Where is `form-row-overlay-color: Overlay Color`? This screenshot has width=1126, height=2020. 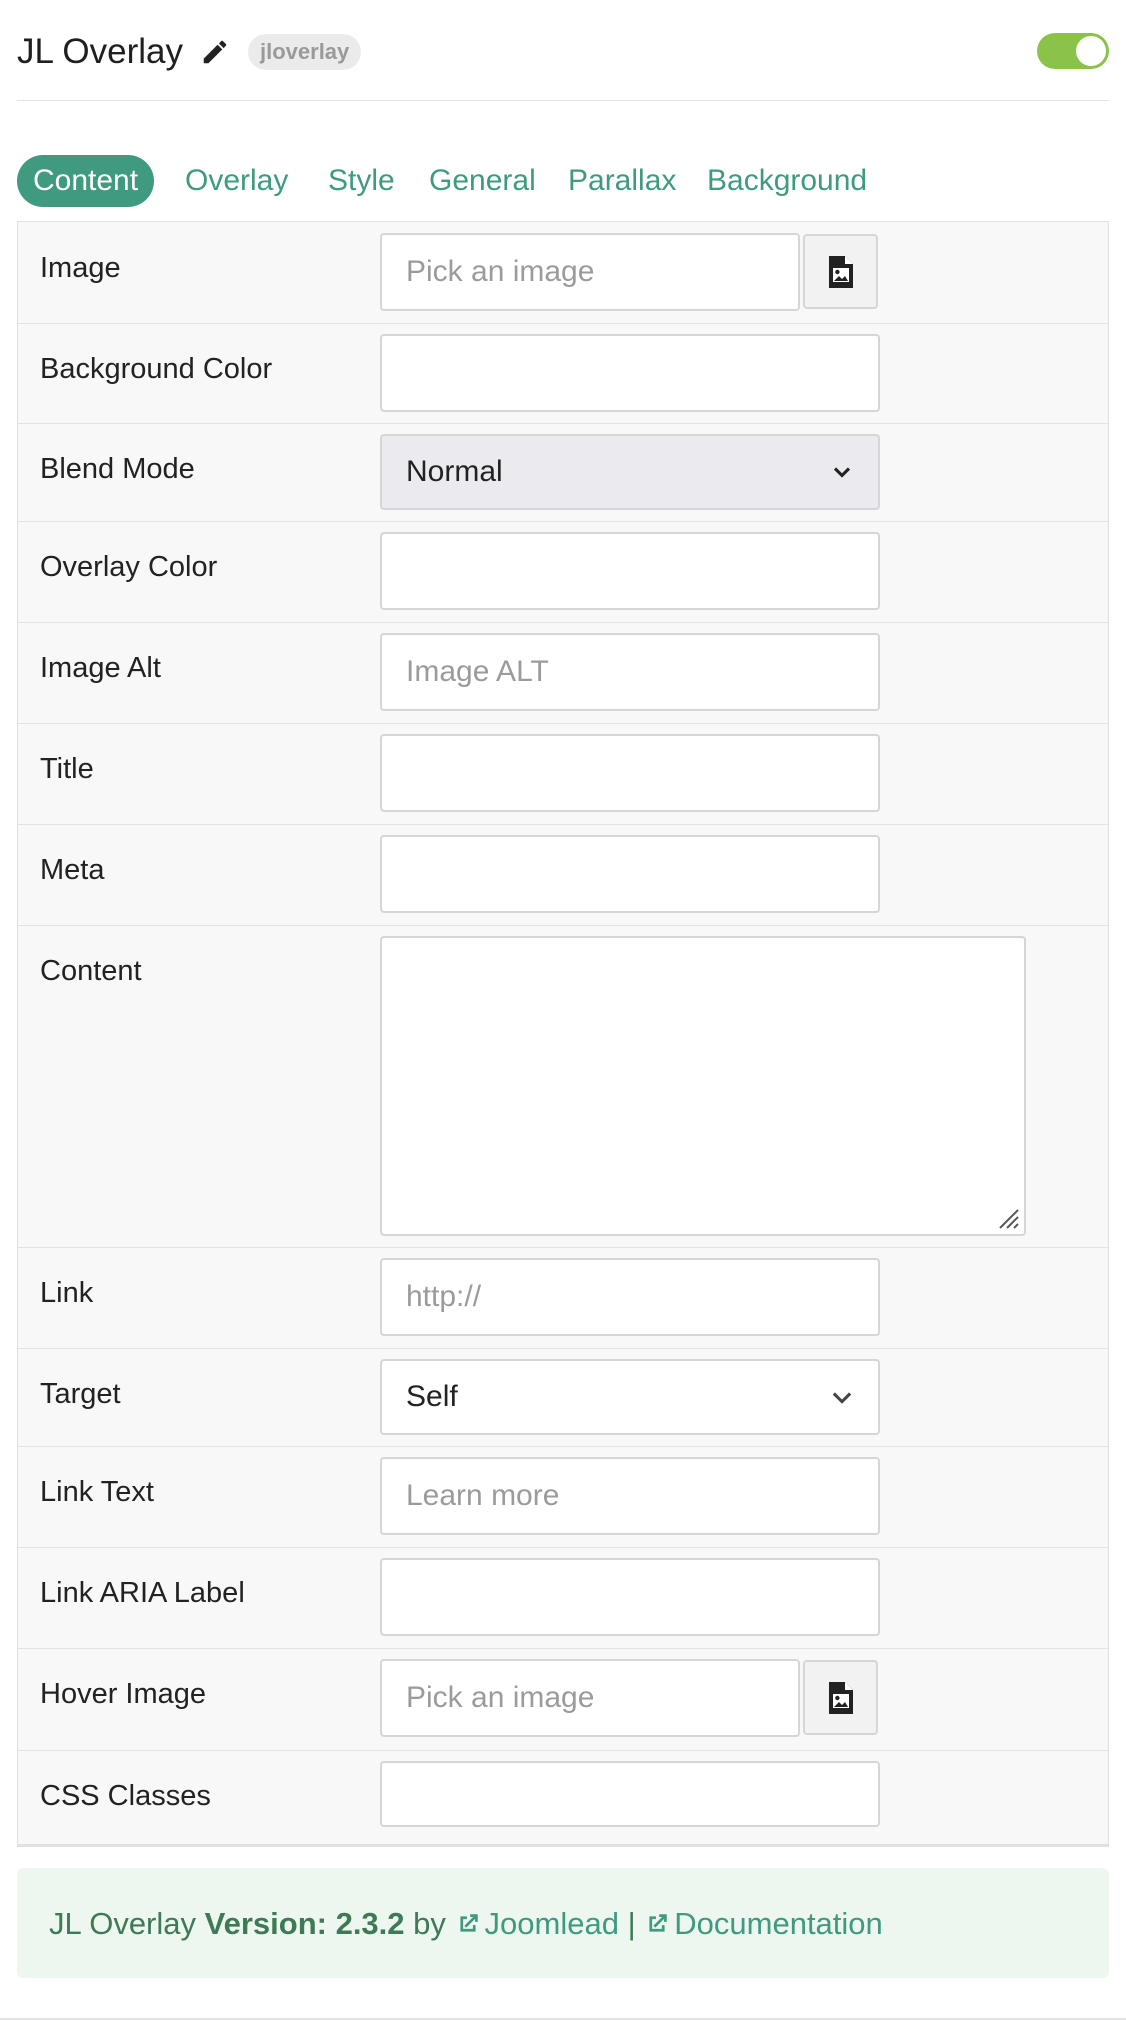 form-row-overlay-color: Overlay Color is located at coordinates (563, 572).